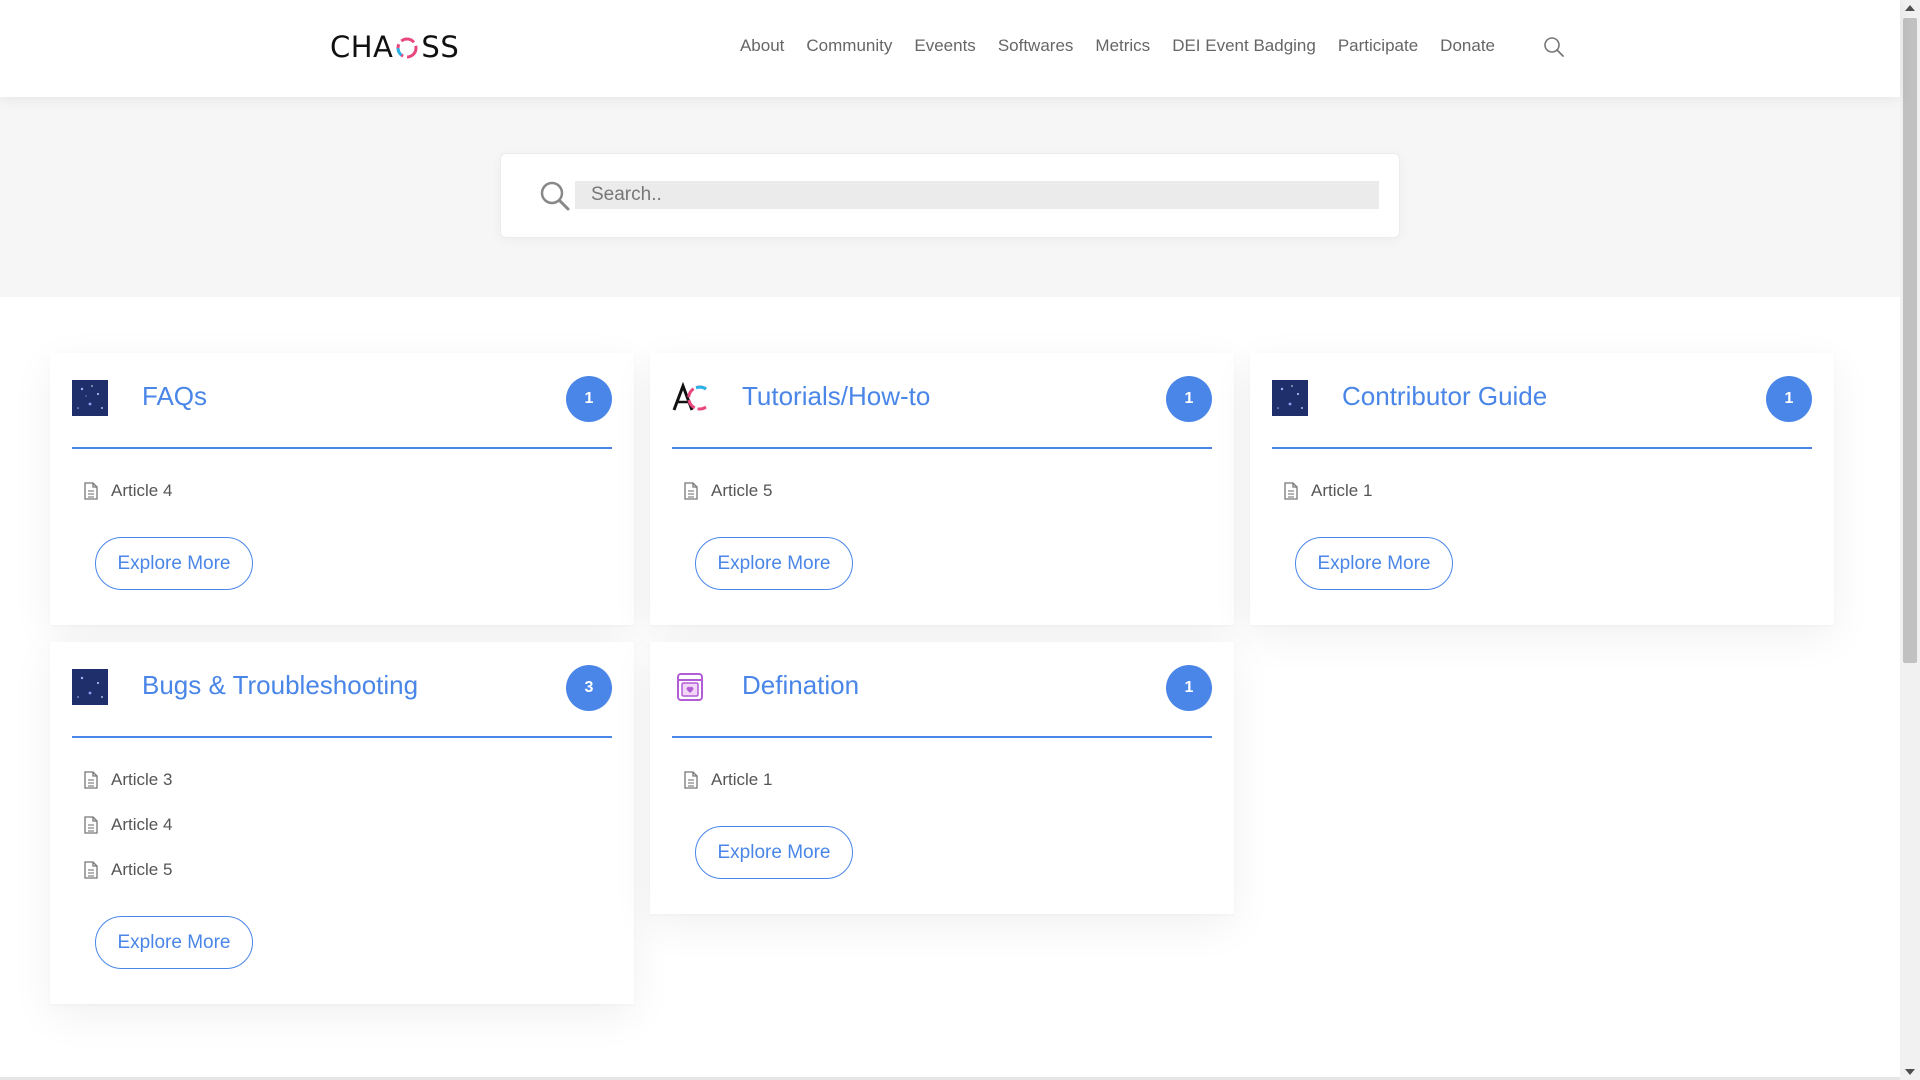  I want to click on chaoss-logo: CHA SS, so click(394, 47).